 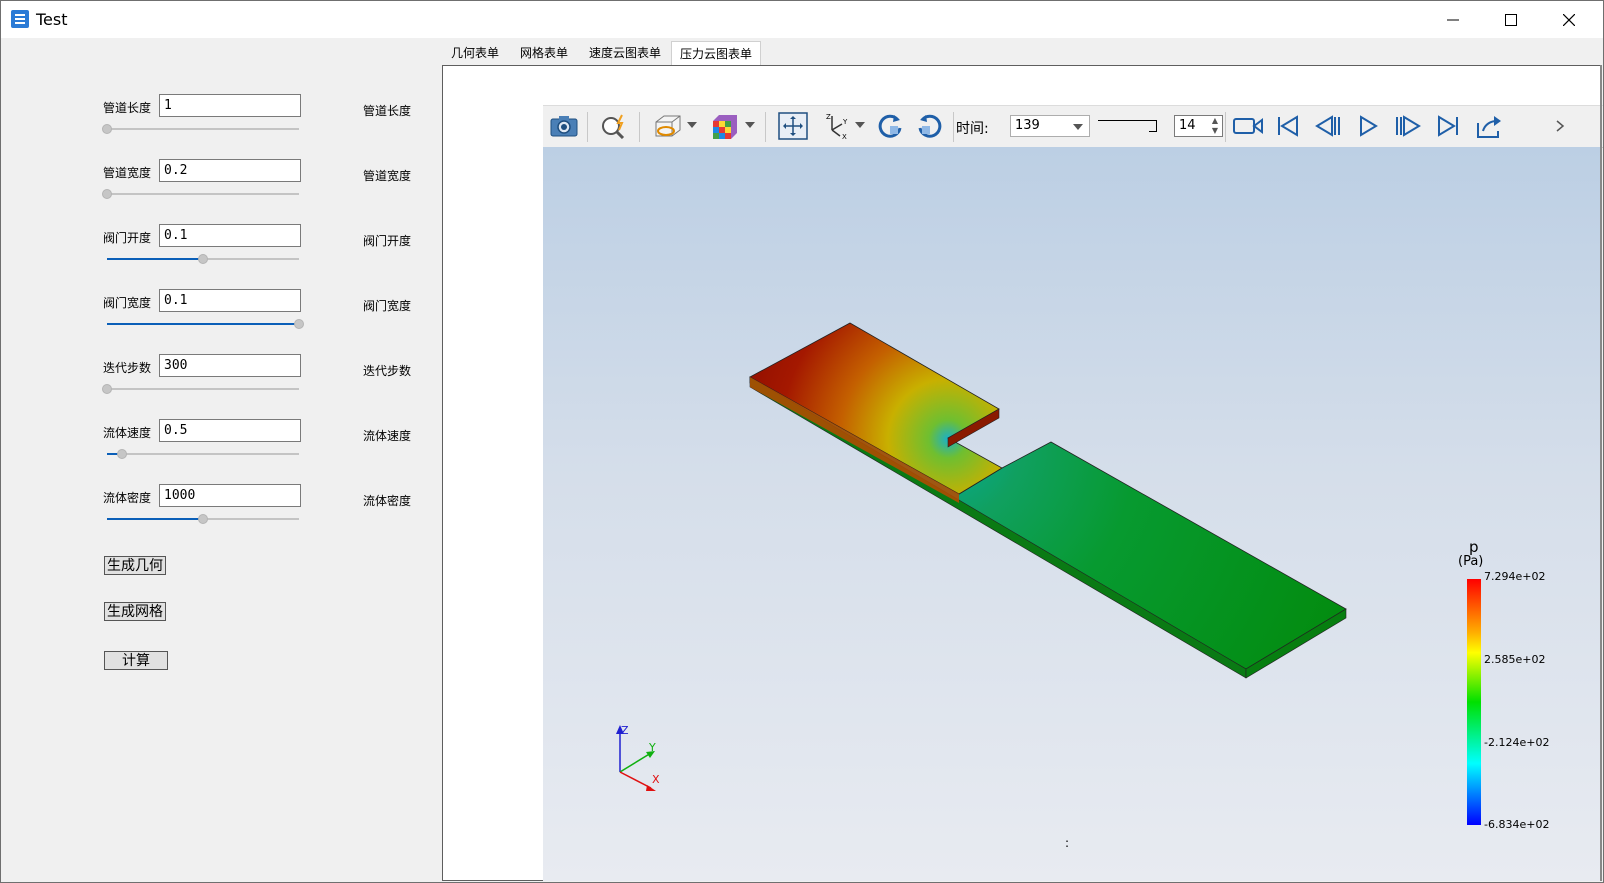 I want to click on rotate-ccw-icon, so click(x=930, y=126).